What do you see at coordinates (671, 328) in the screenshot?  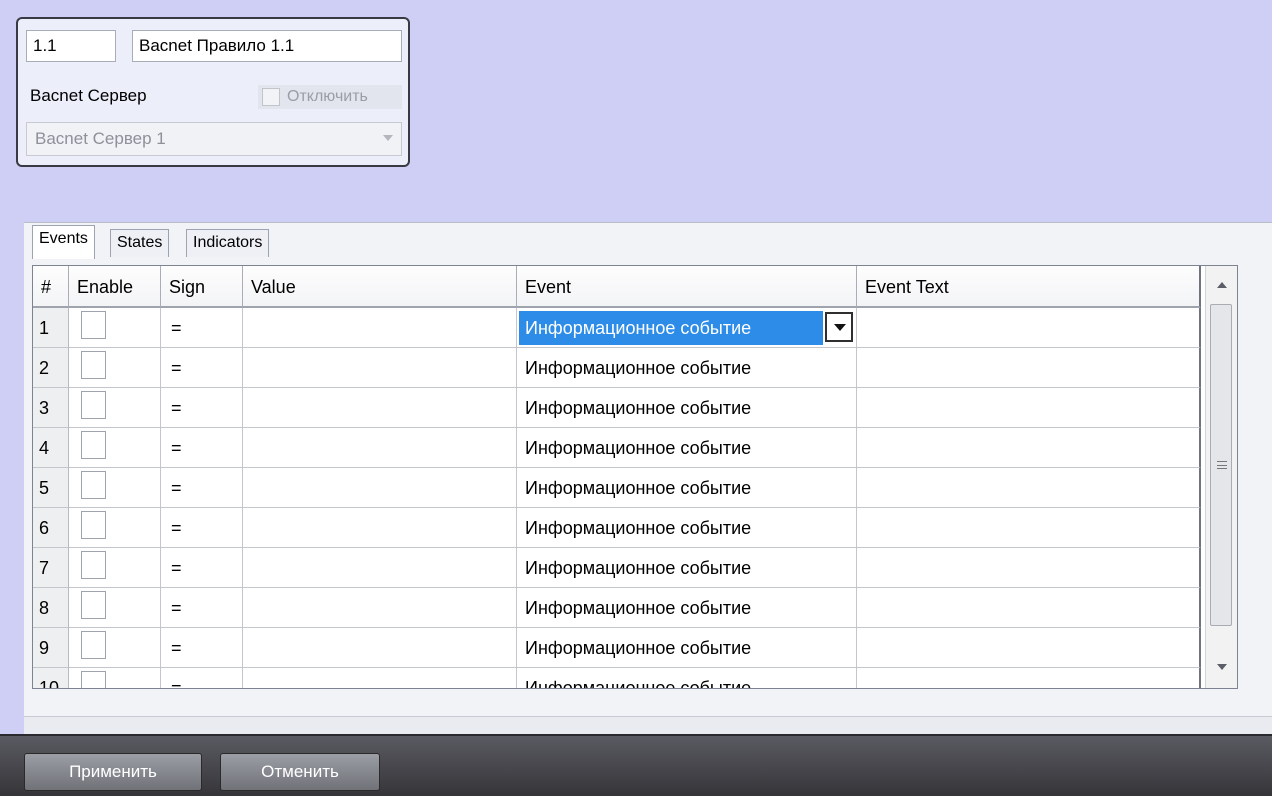 I see `event-select-value: Информационное событие` at bounding box center [671, 328].